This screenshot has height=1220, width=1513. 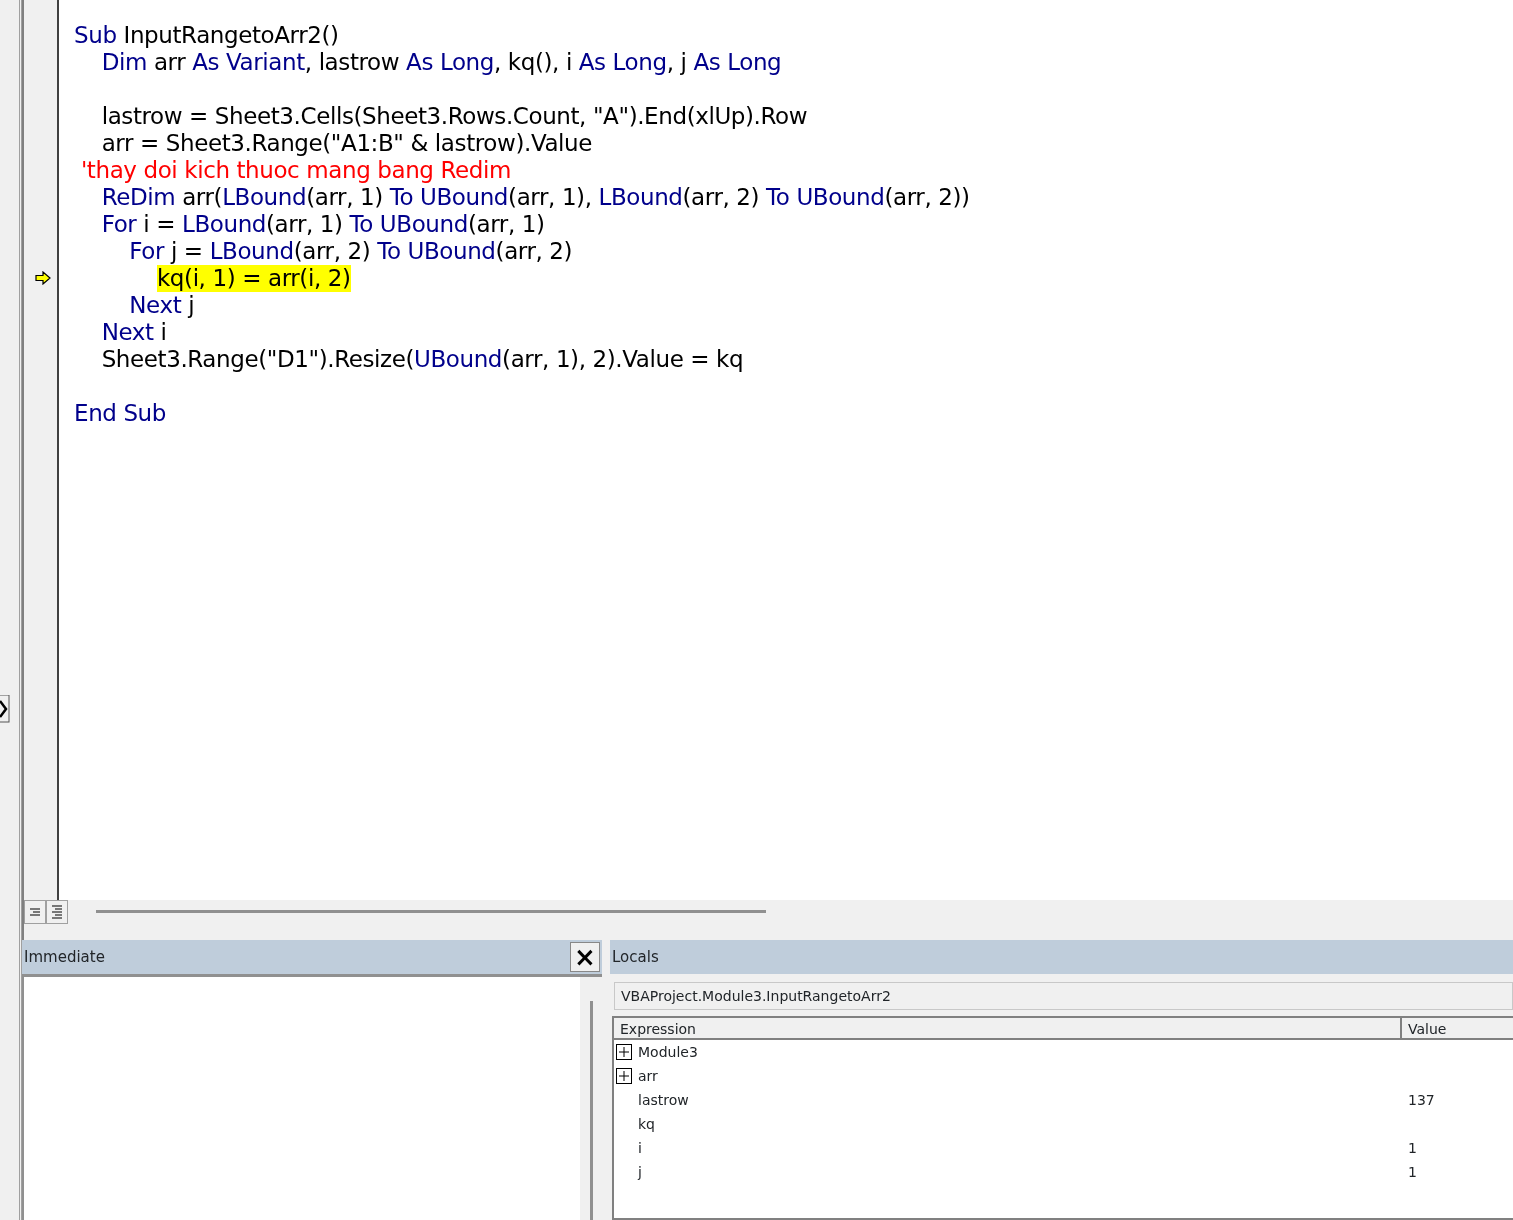 I want to click on variable-name: j, so click(x=640, y=1172).